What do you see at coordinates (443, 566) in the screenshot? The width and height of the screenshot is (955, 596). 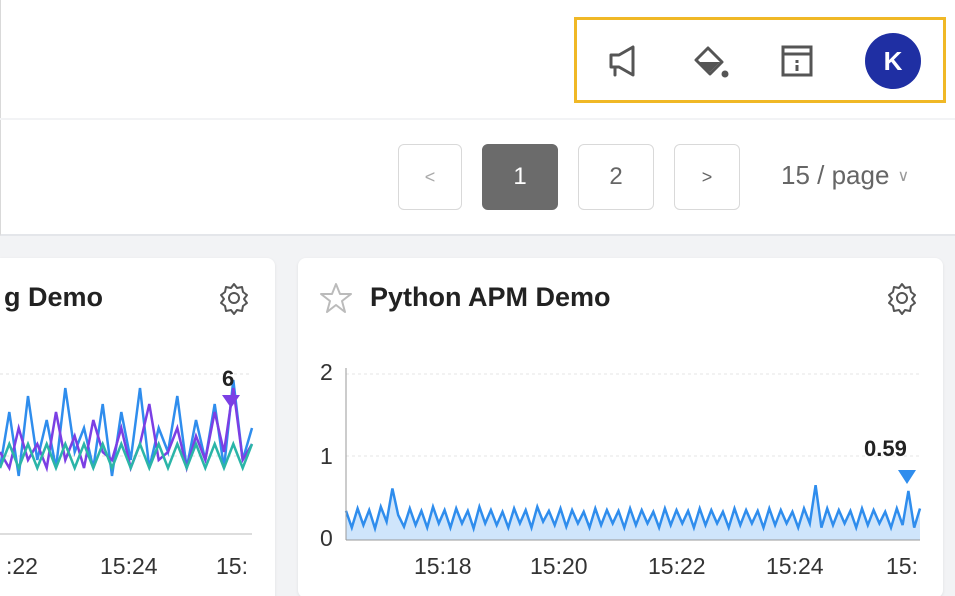 I see `x-tick-label: 15:18` at bounding box center [443, 566].